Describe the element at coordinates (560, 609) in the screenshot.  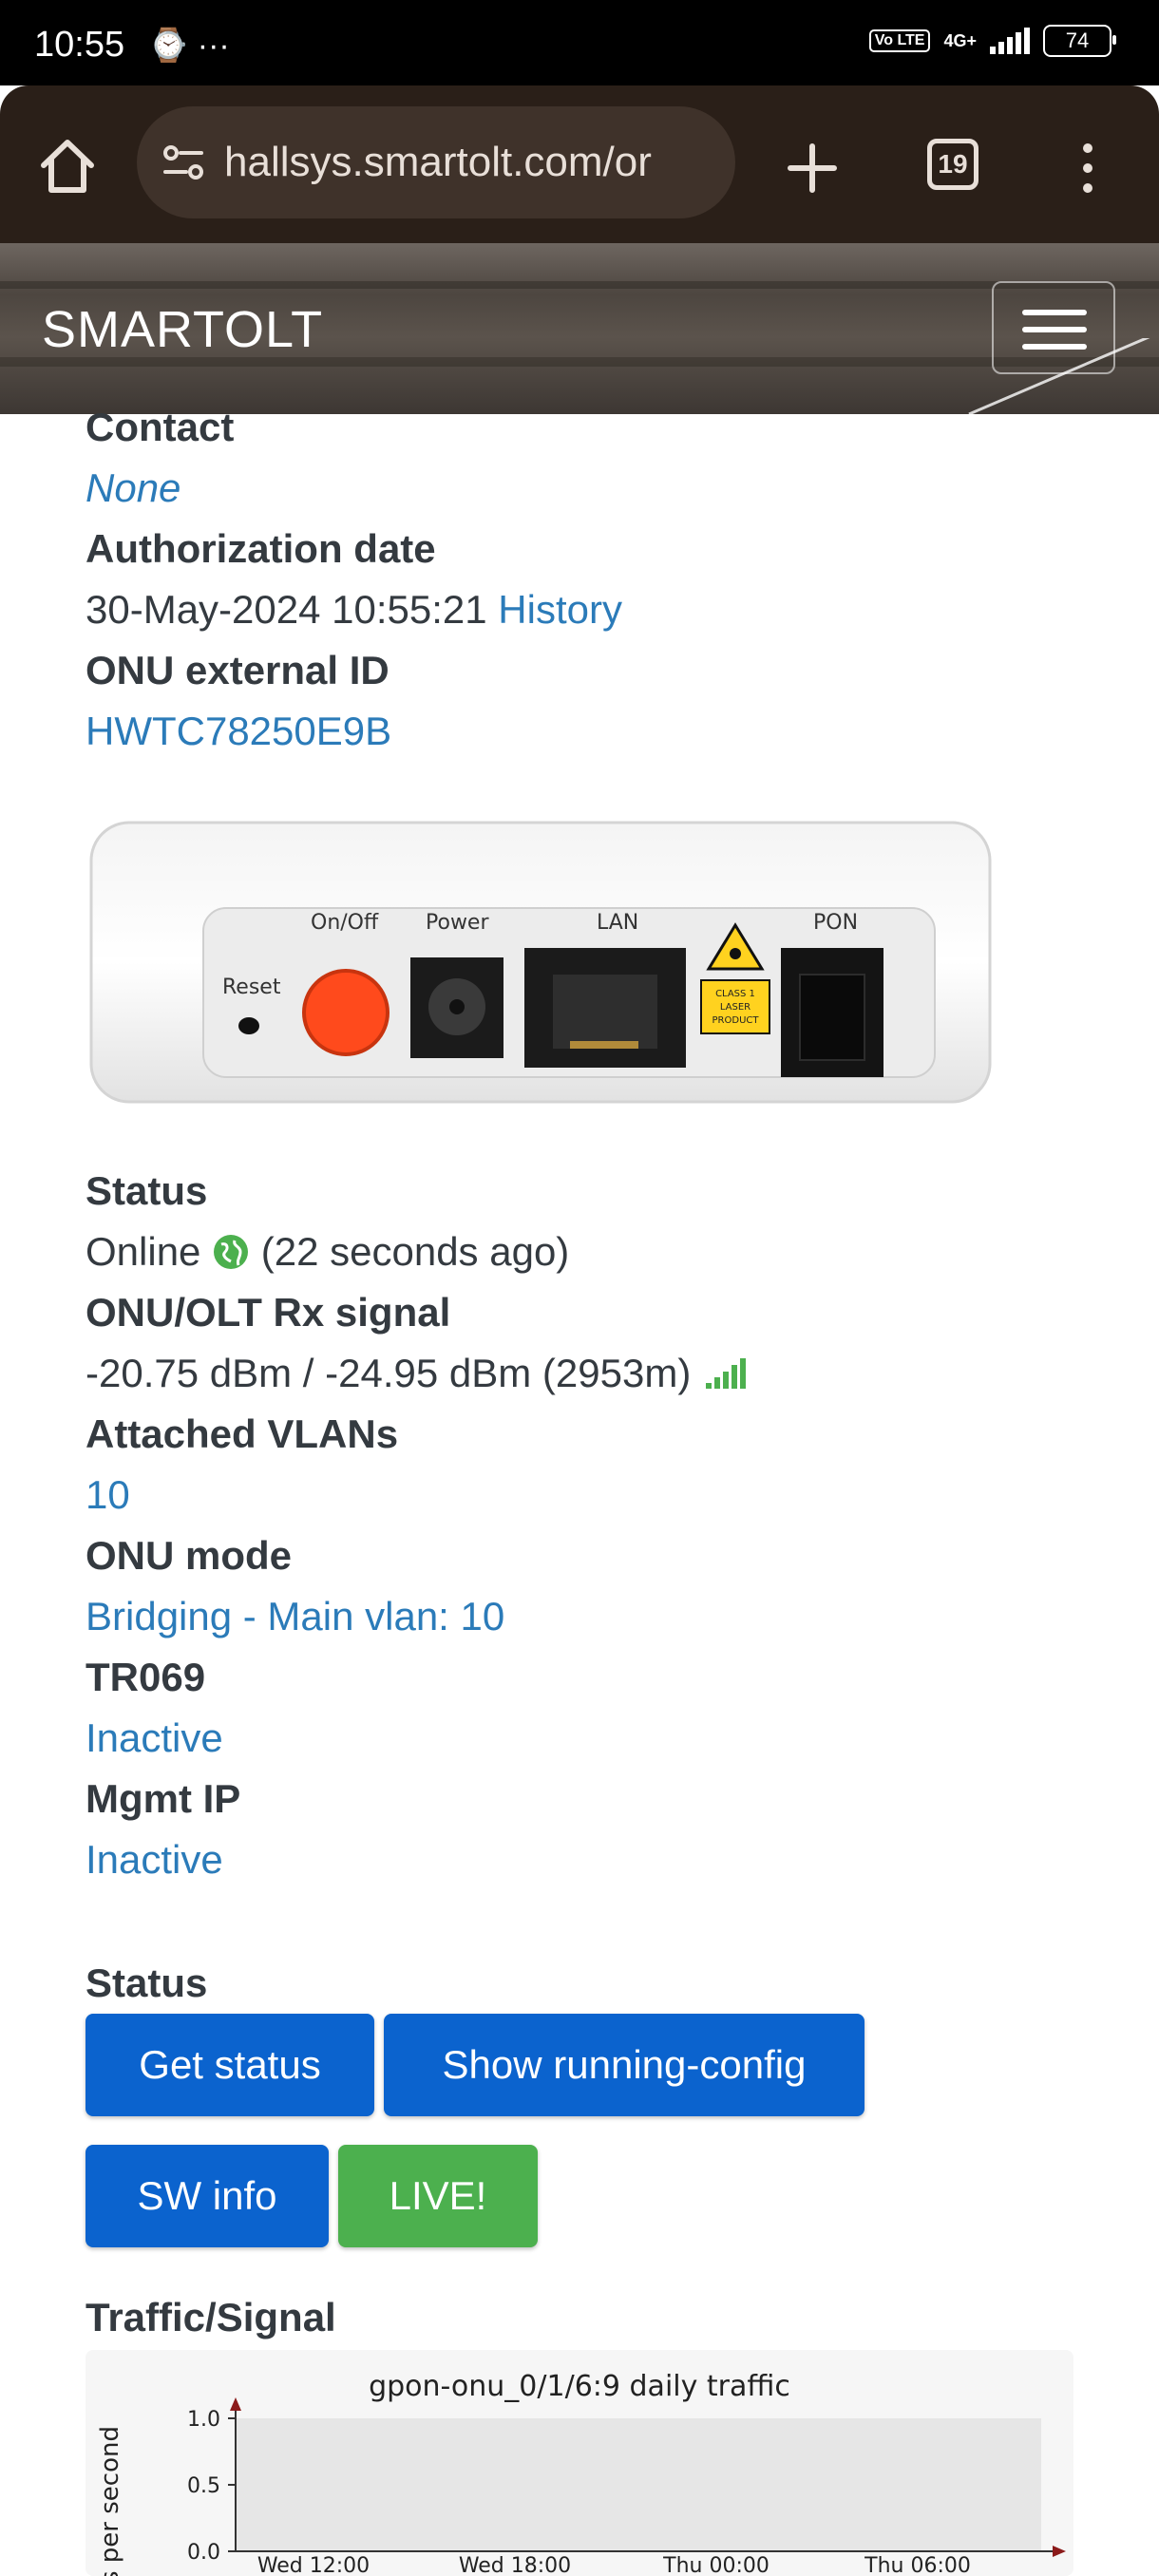
I see `history-link: History` at that location.